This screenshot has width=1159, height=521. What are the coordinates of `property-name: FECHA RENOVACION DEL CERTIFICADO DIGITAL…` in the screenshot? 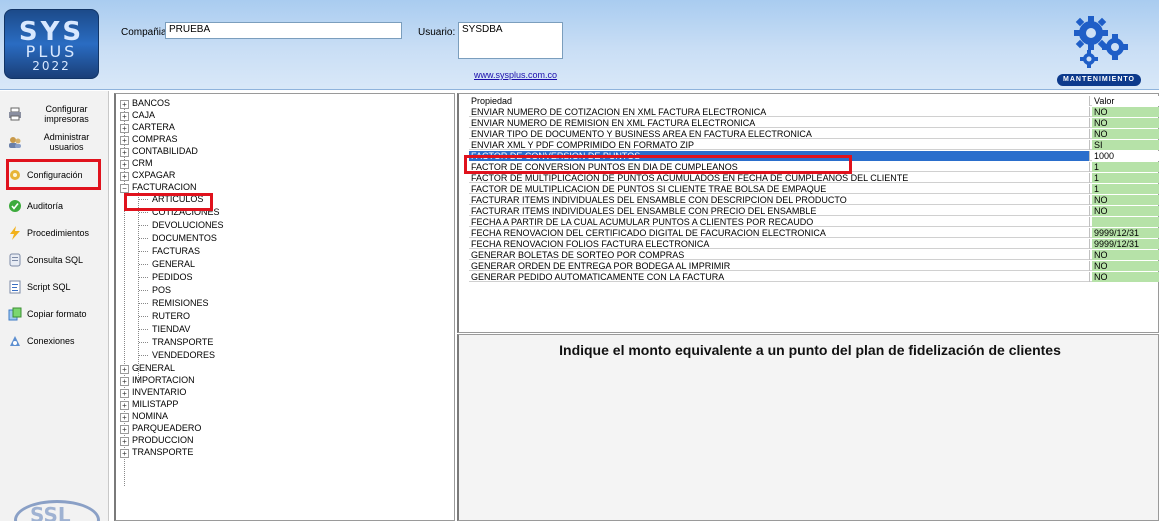 It's located at (779, 233).